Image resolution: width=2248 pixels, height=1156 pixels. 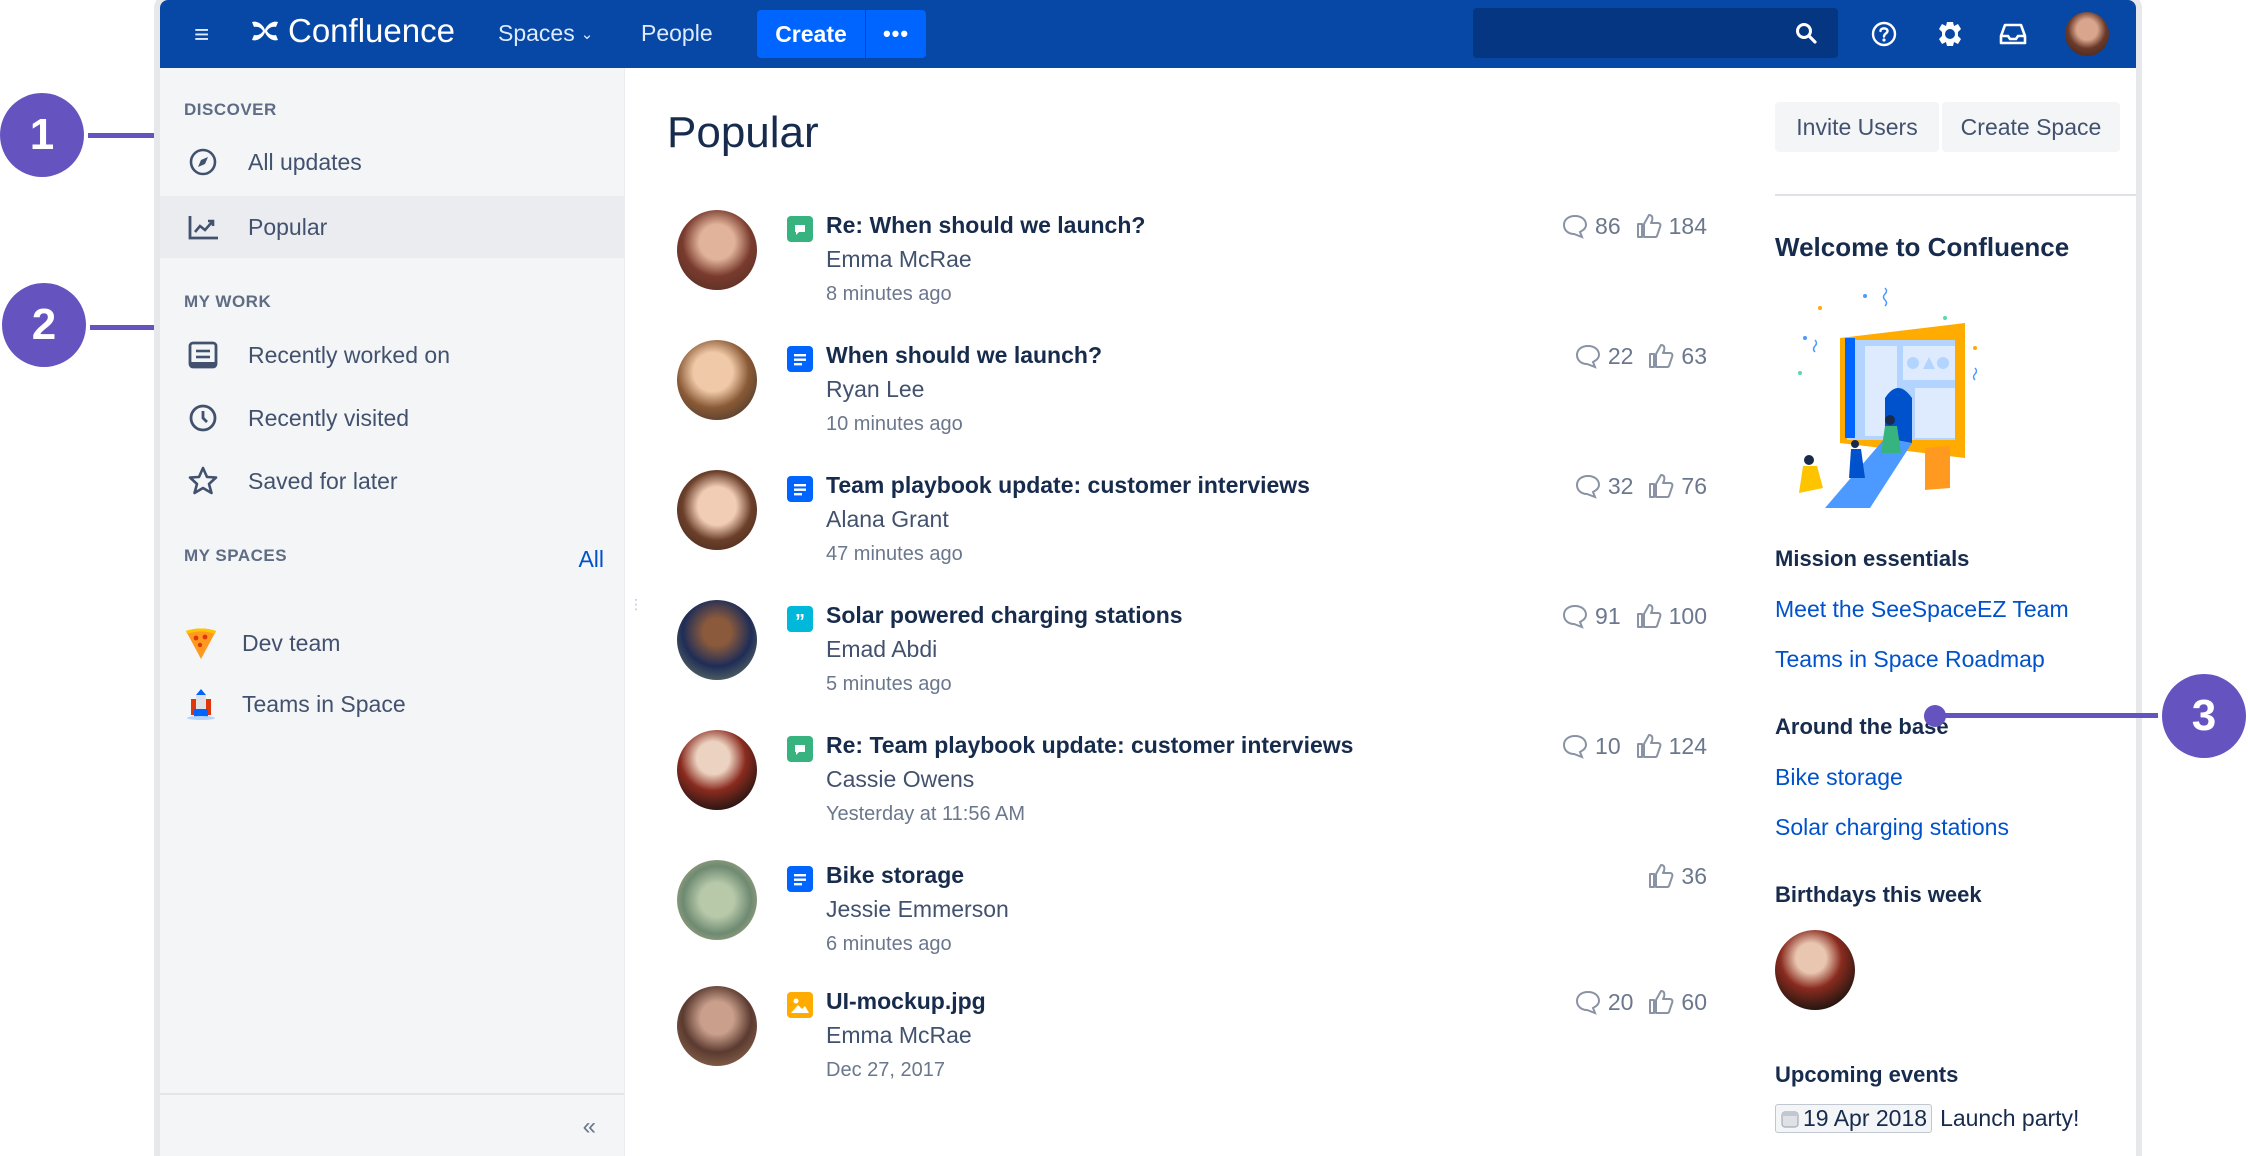 What do you see at coordinates (1627, 746) in the screenshot?
I see `feed-item-stats: 10 124` at bounding box center [1627, 746].